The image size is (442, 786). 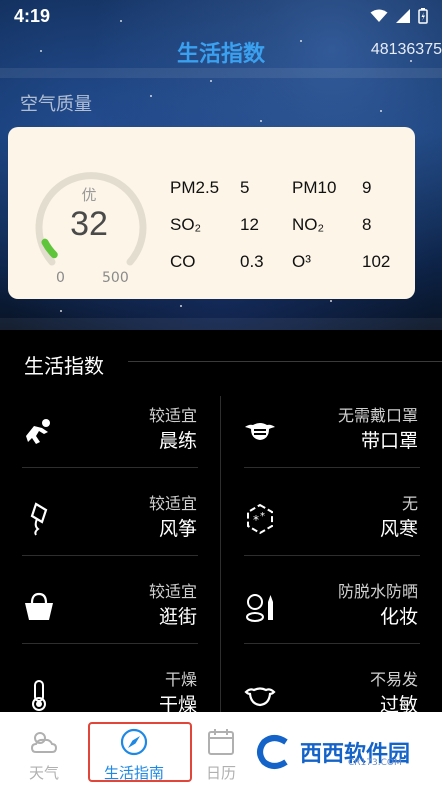 What do you see at coordinates (259, 608) in the screenshot?
I see `makeup-icon` at bounding box center [259, 608].